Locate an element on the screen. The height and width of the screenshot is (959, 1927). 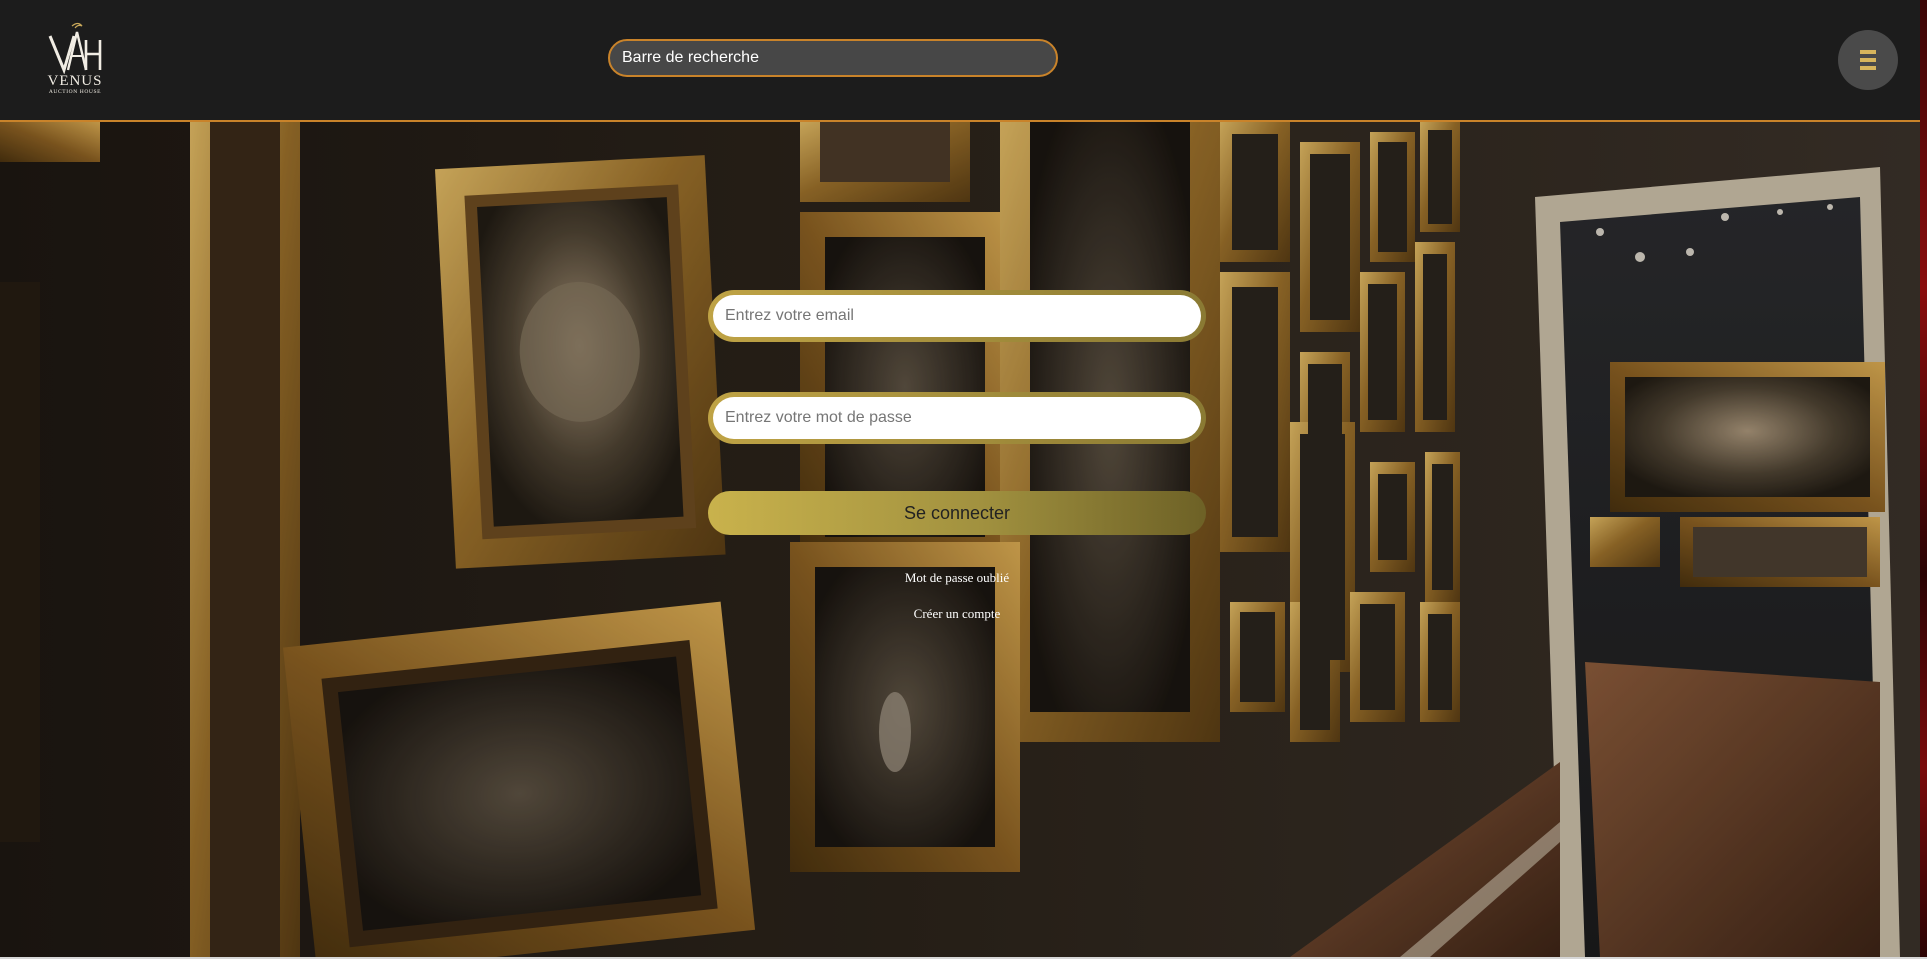
create-account-link: Créer un compte is located at coordinates (957, 614).